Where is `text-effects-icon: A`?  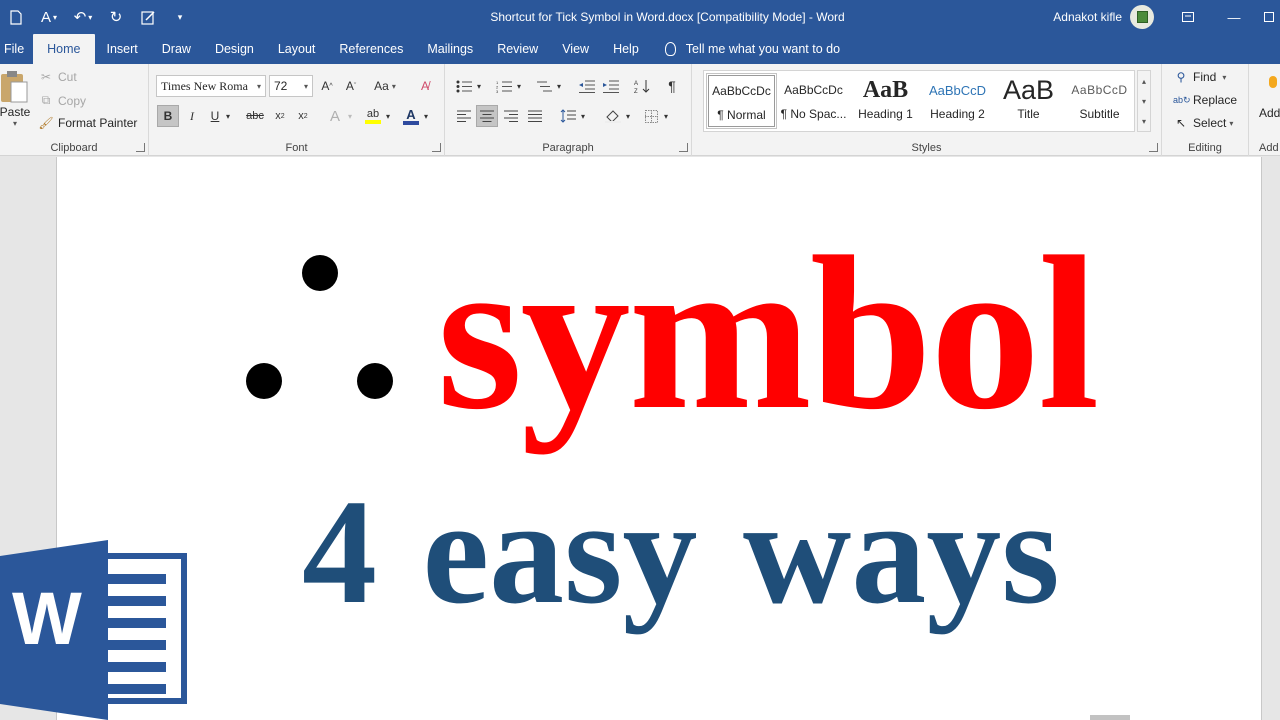
text-effects-icon: A is located at coordinates (335, 116).